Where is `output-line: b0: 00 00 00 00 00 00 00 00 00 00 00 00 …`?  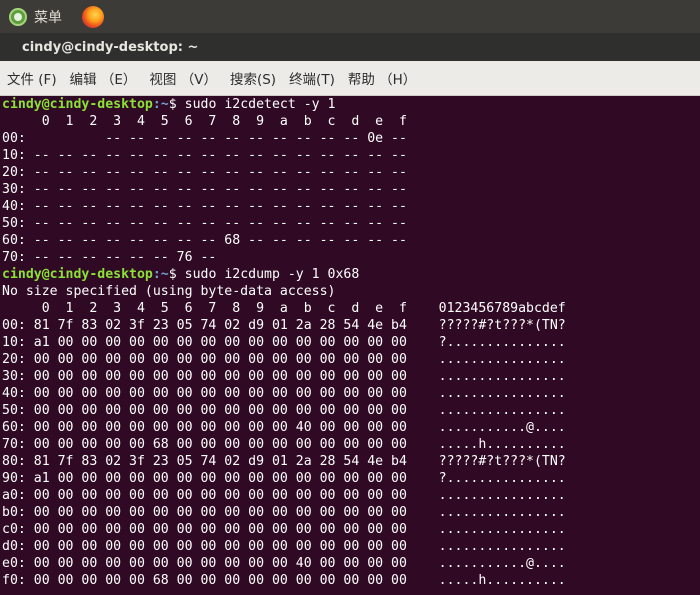 output-line: b0: 00 00 00 00 00 00 00 00 00 00 00 00 … is located at coordinates (284, 512).